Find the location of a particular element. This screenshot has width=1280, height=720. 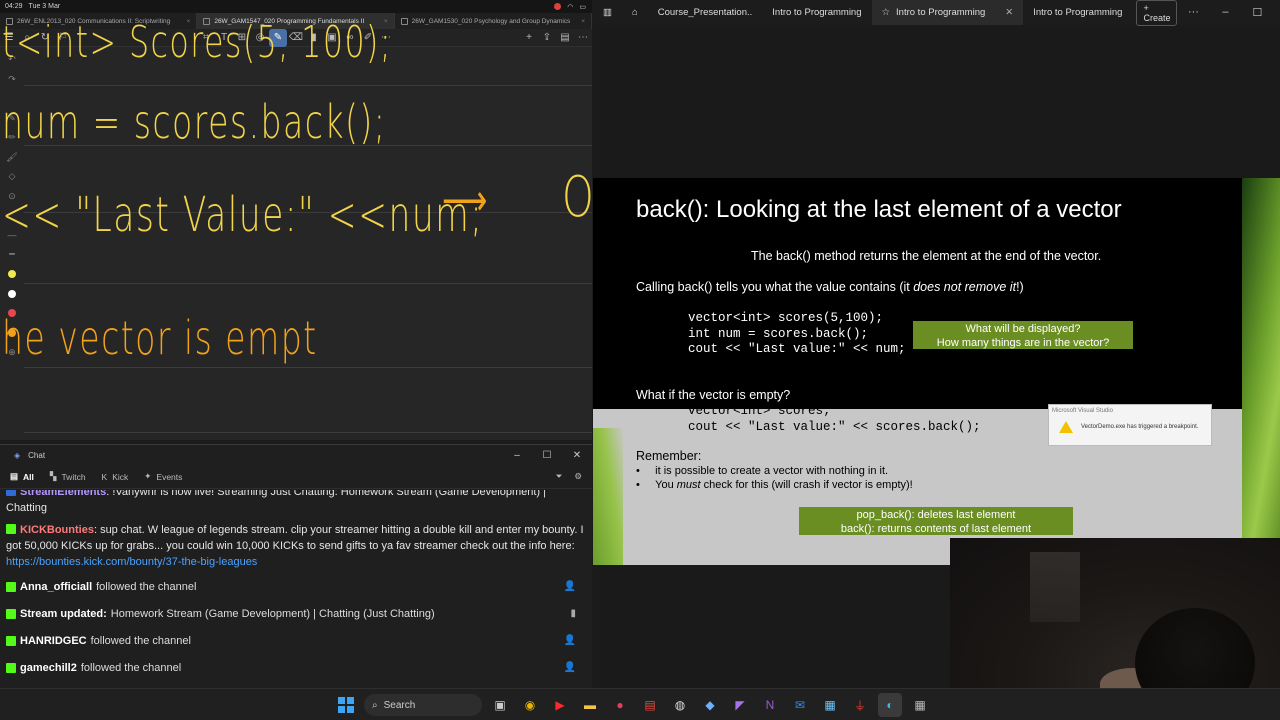

chrome-icon: ◉ is located at coordinates (530, 705).